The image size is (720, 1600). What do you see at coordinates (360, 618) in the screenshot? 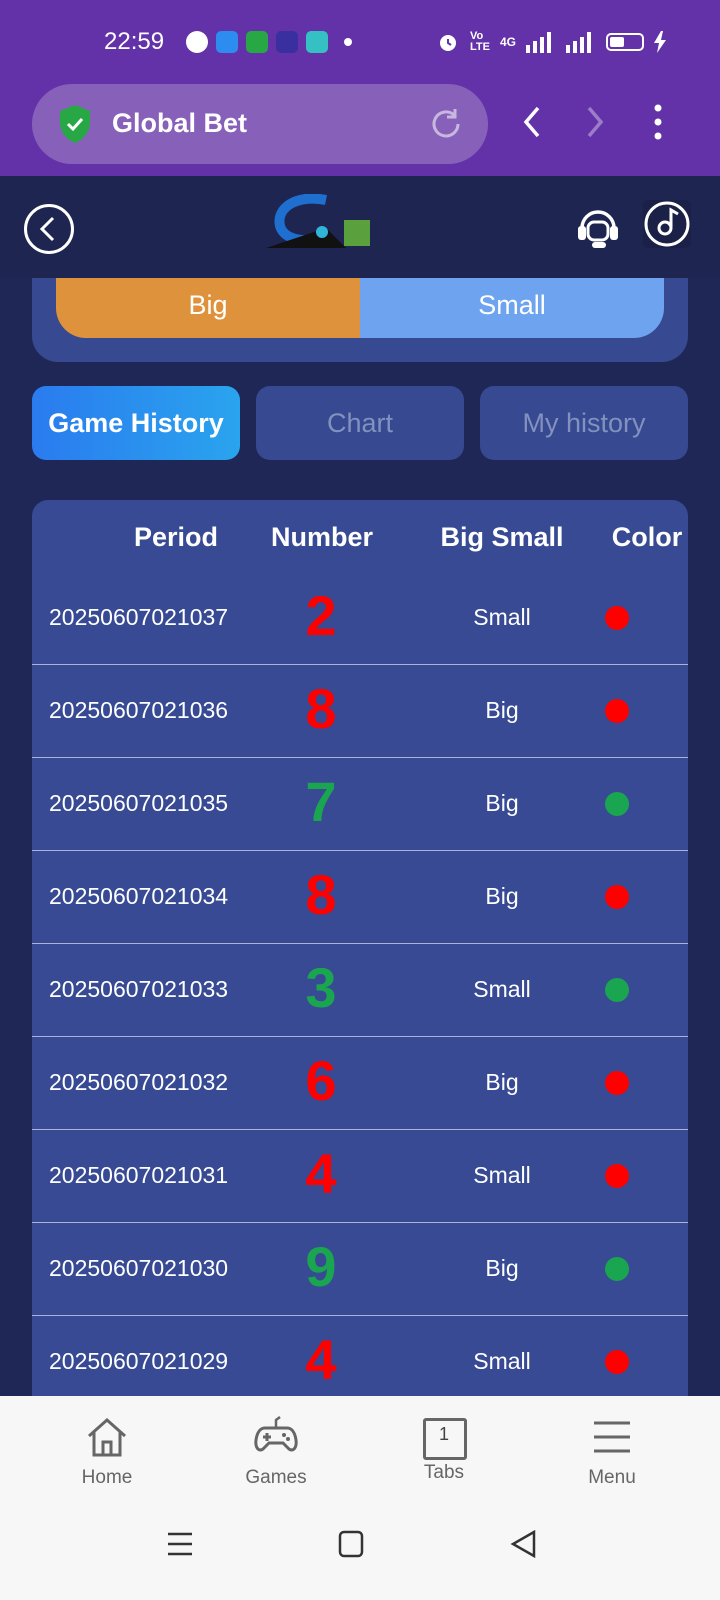
I see `table-row: 20250607021037 2 Small` at bounding box center [360, 618].